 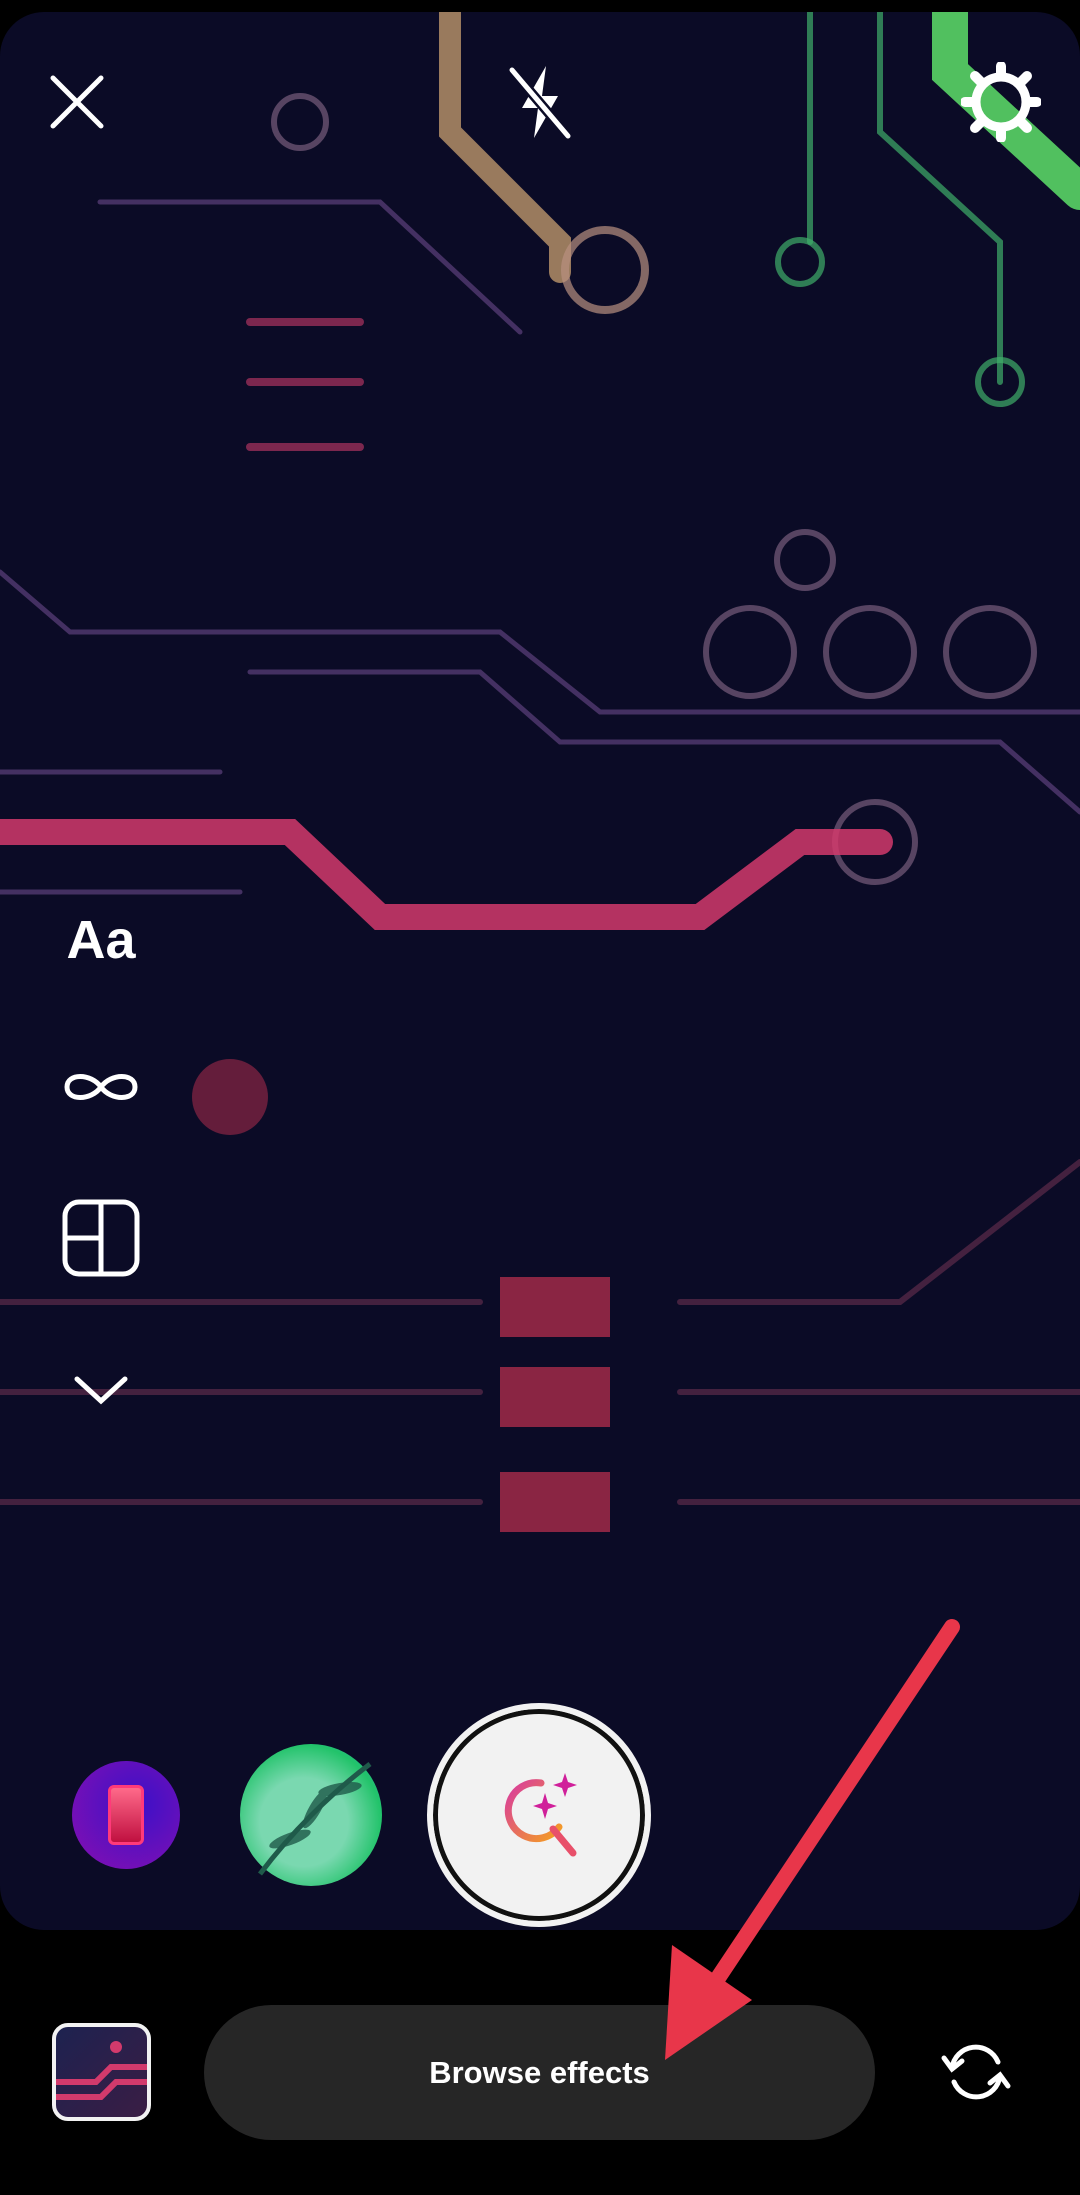 I want to click on gallery-preview-image, so click(x=101, y=2070).